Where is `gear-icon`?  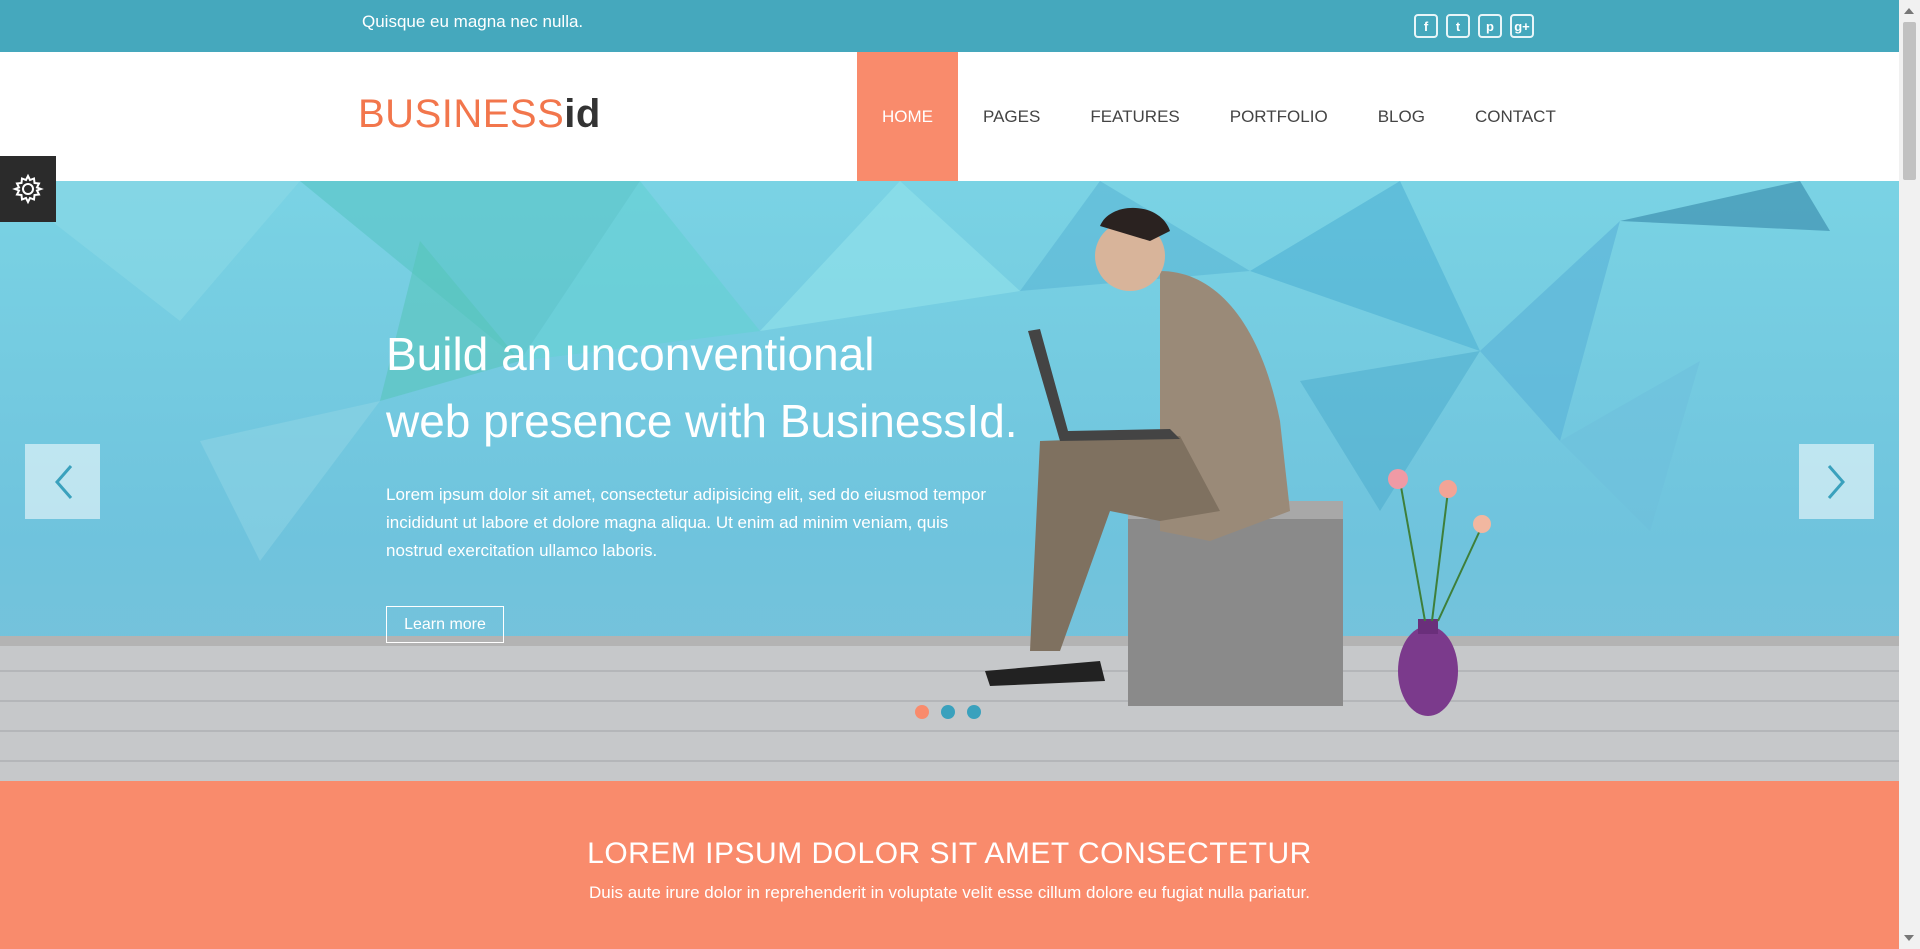 gear-icon is located at coordinates (28, 189).